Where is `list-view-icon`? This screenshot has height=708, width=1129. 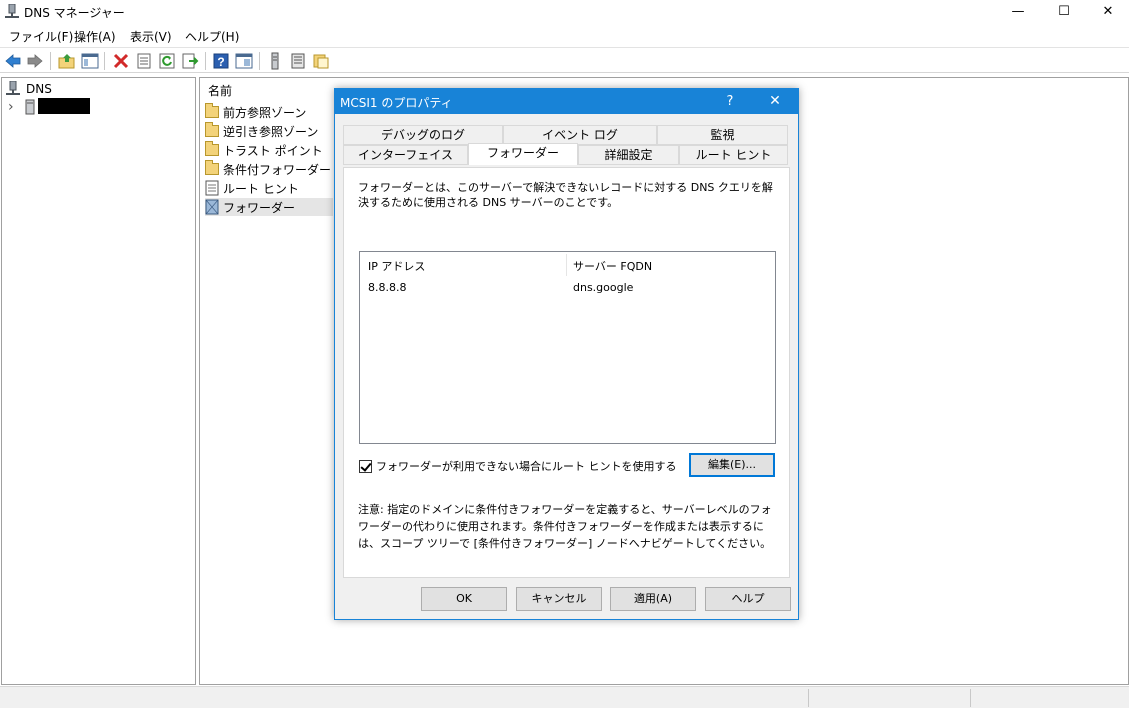 list-view-icon is located at coordinates (298, 61).